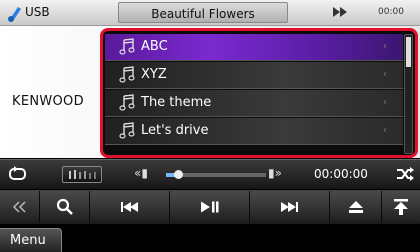 Image resolution: width=420 pixels, height=252 pixels. What do you see at coordinates (14, 14) in the screenshot?
I see `usb-icon` at bounding box center [14, 14].